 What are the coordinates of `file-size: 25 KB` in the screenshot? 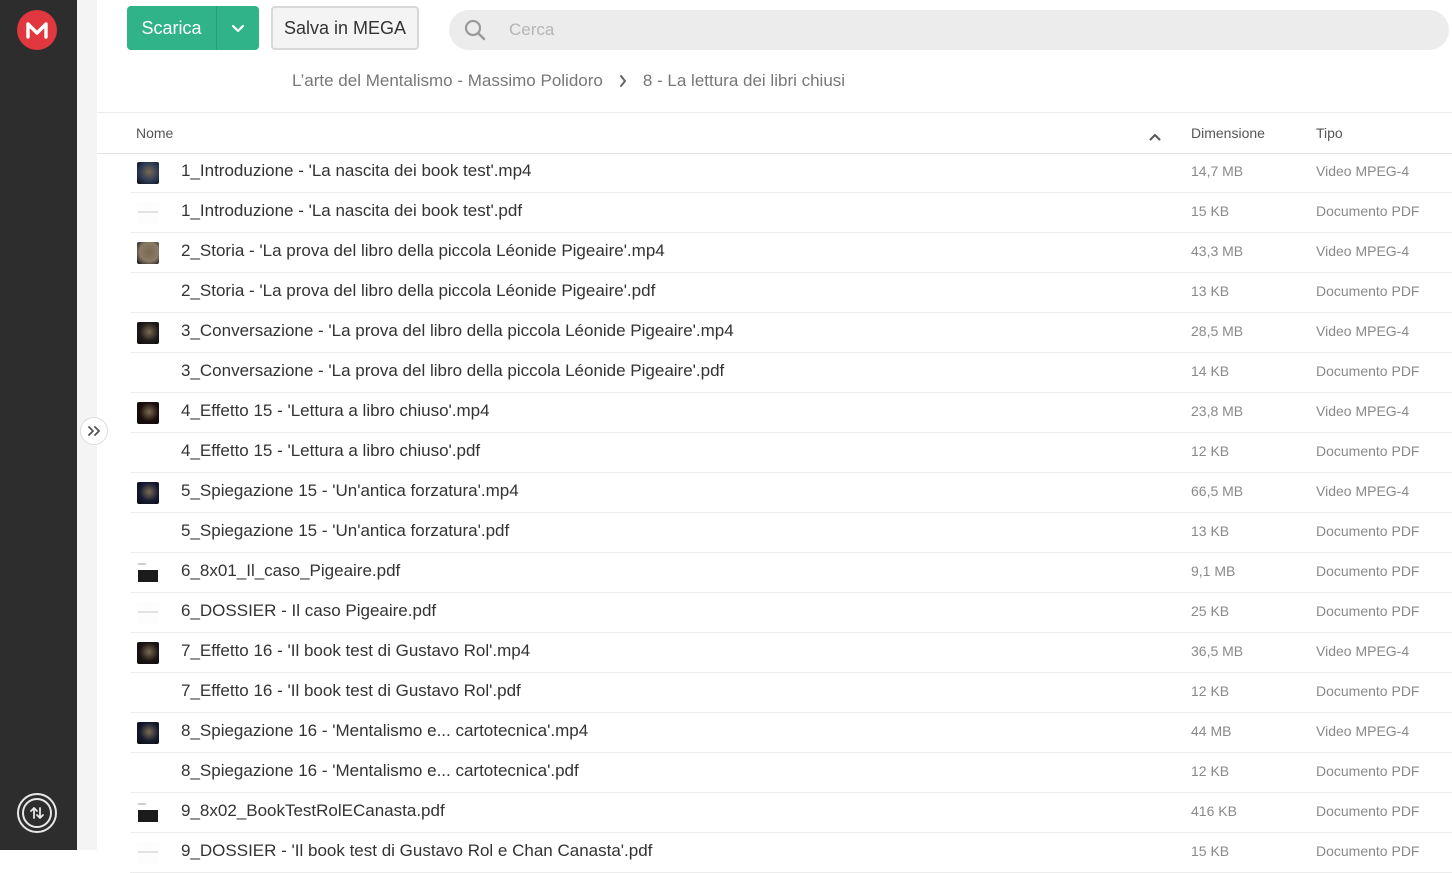 It's located at (1210, 611).